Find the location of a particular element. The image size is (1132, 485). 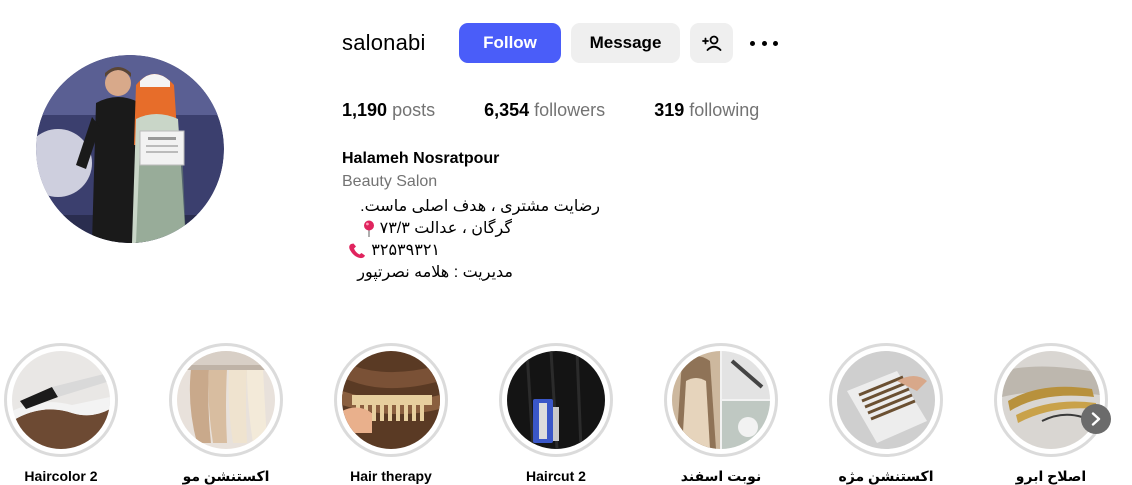

followers-stat: 6,354 followers is located at coordinates (544, 110).